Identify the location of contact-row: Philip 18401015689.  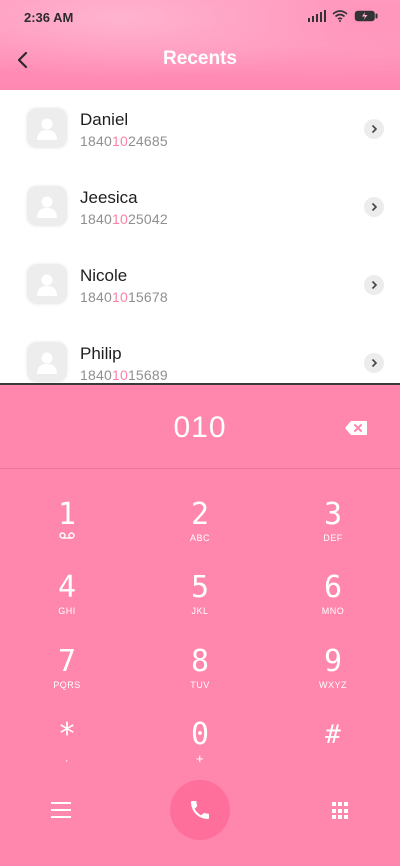
(200, 354).